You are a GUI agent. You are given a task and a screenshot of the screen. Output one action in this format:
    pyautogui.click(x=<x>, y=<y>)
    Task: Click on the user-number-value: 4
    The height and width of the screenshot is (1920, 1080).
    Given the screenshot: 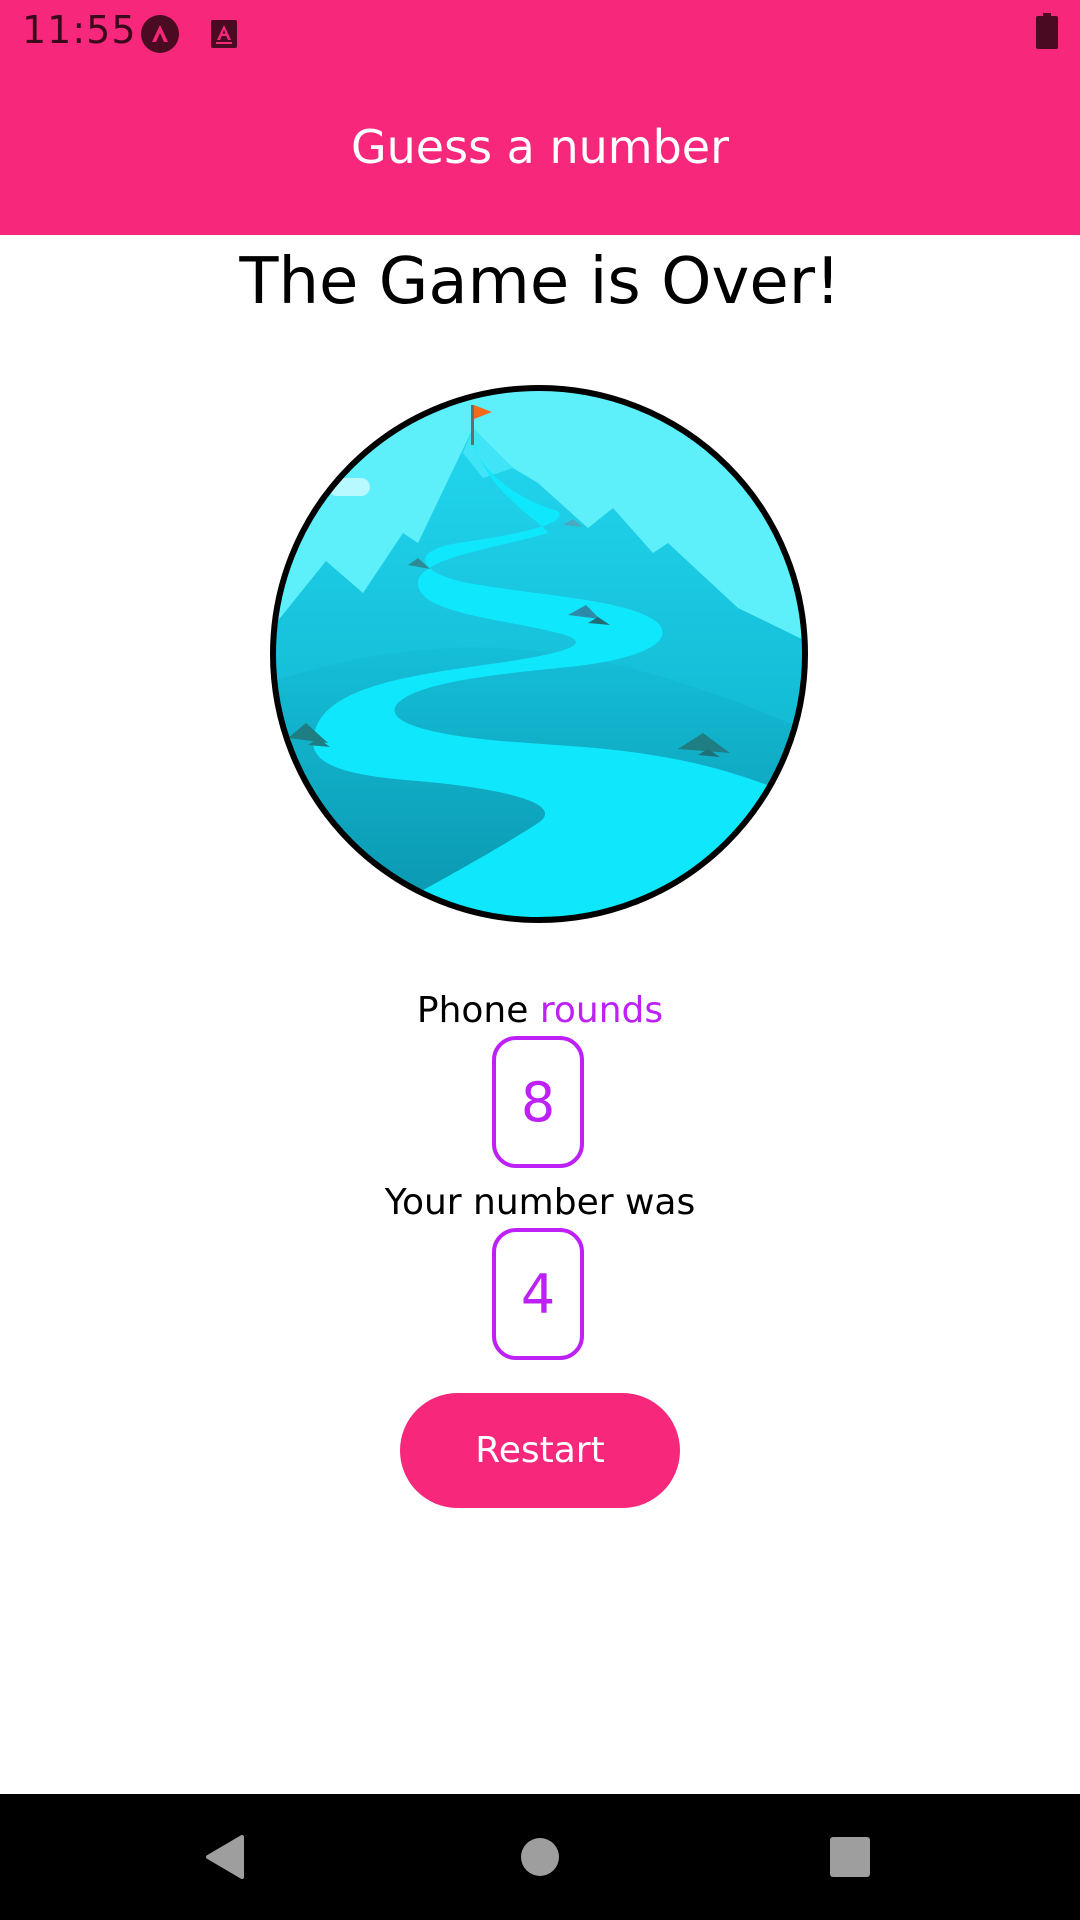 What is the action you would take?
    pyautogui.click(x=538, y=1294)
    